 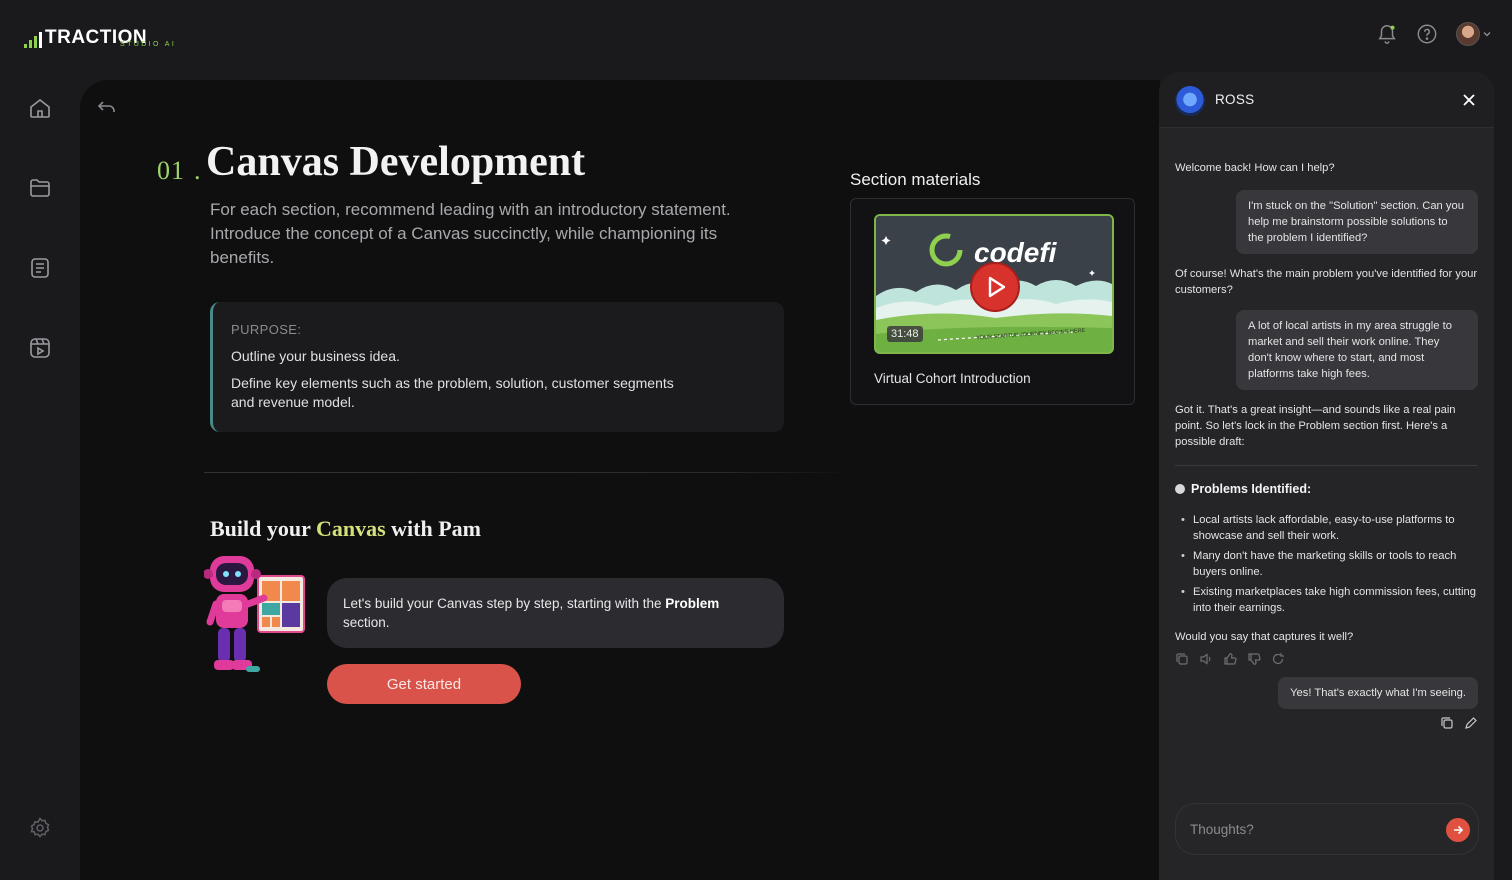 I want to click on close-icon, so click(x=1469, y=100).